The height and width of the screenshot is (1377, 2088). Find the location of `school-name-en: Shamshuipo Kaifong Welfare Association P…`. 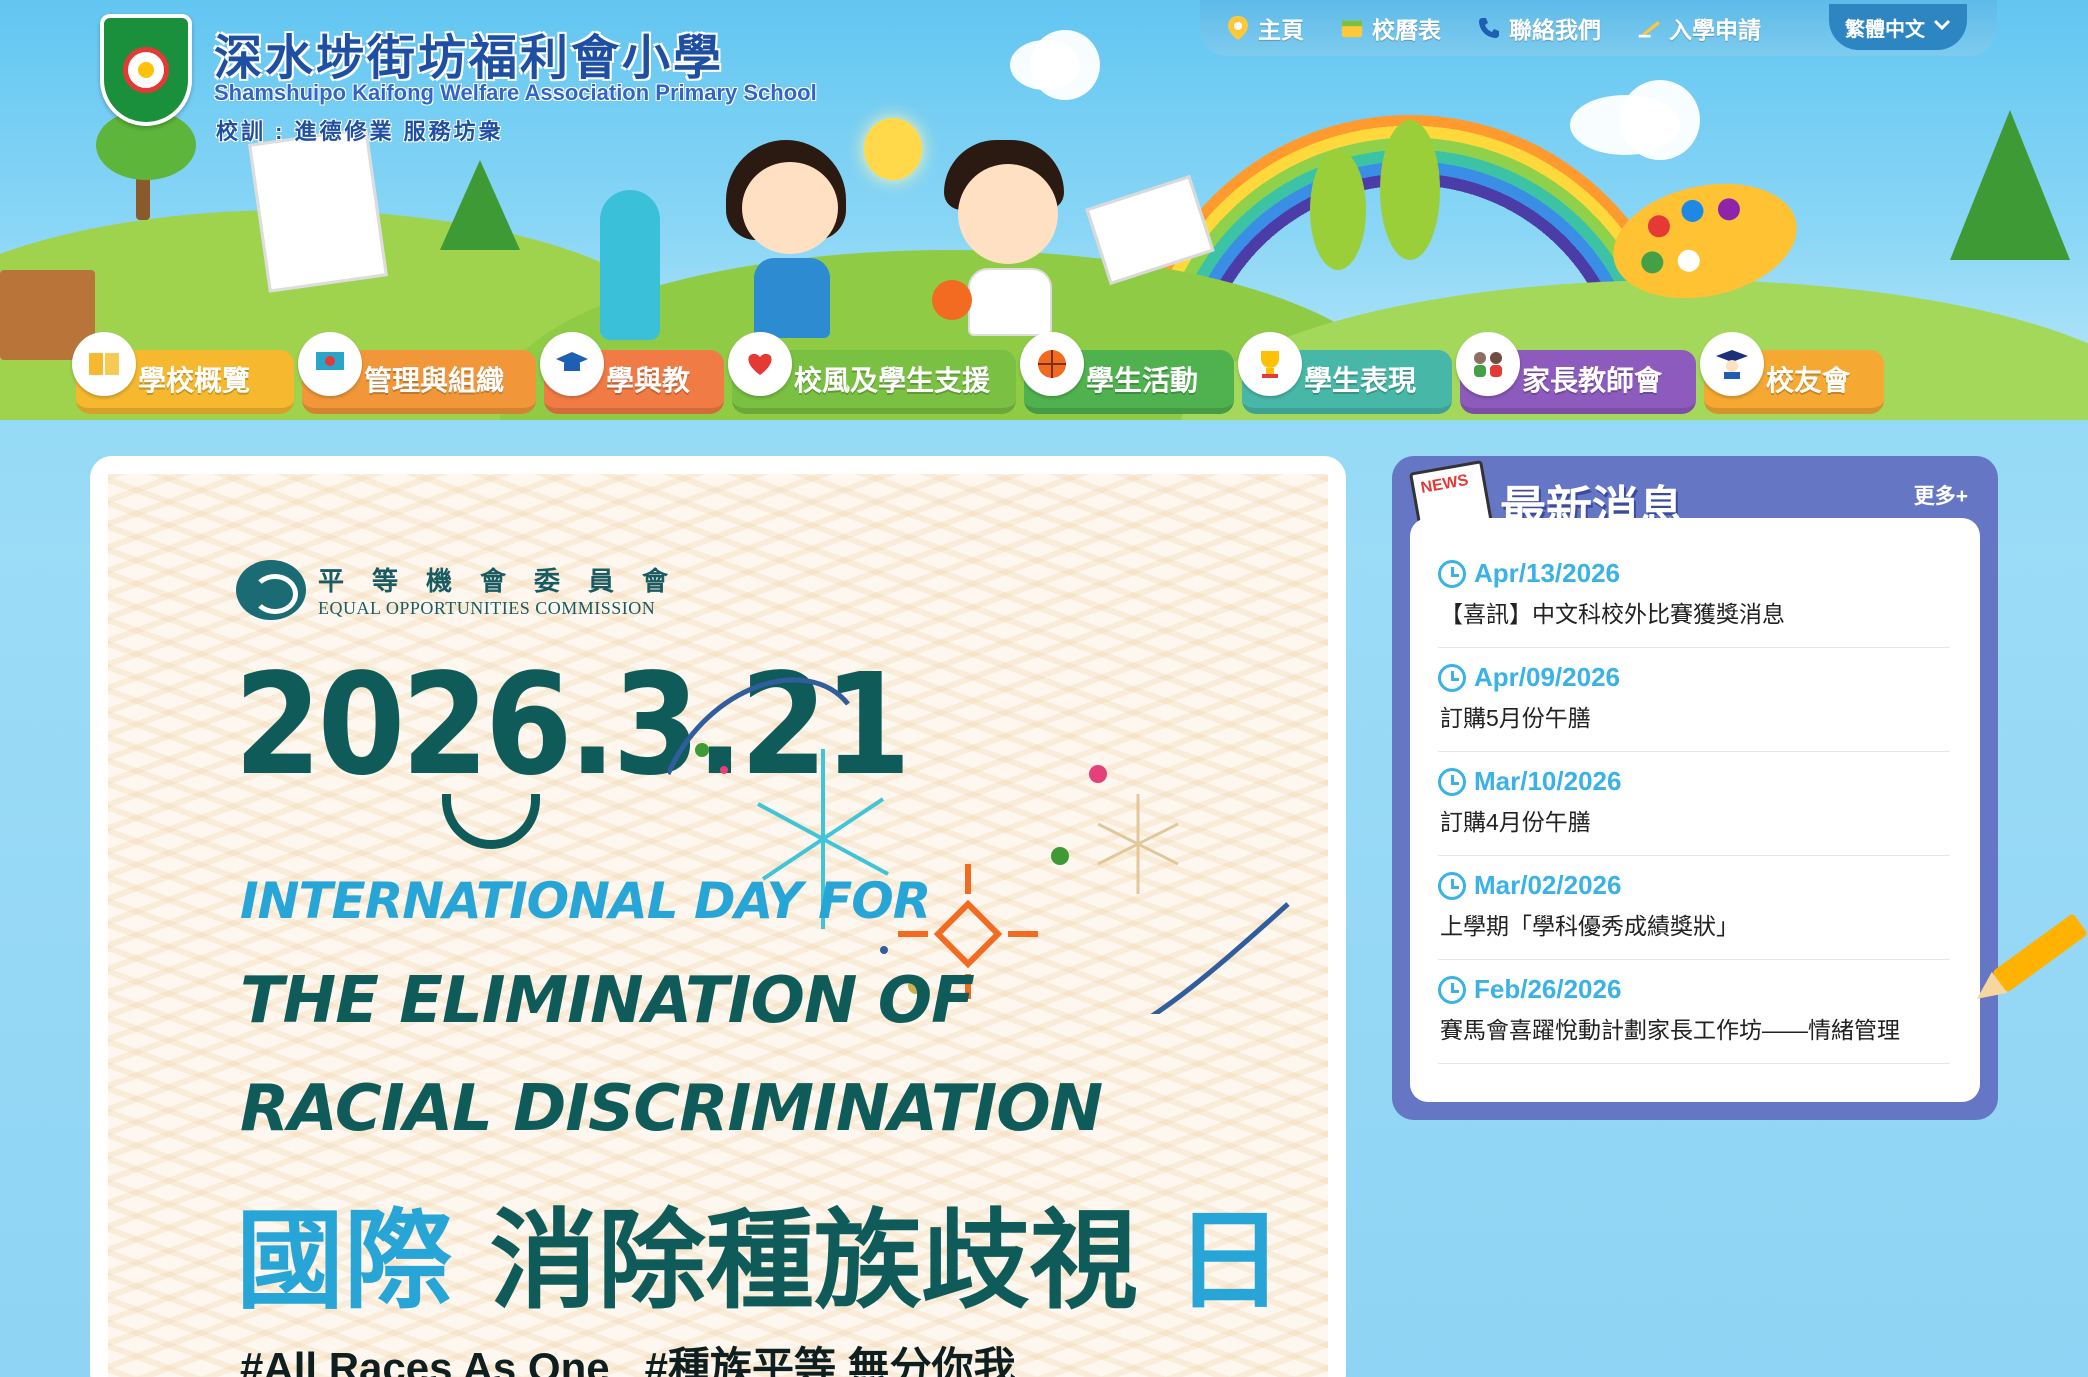

school-name-en: Shamshuipo Kaifong Welfare Association P… is located at coordinates (515, 92).